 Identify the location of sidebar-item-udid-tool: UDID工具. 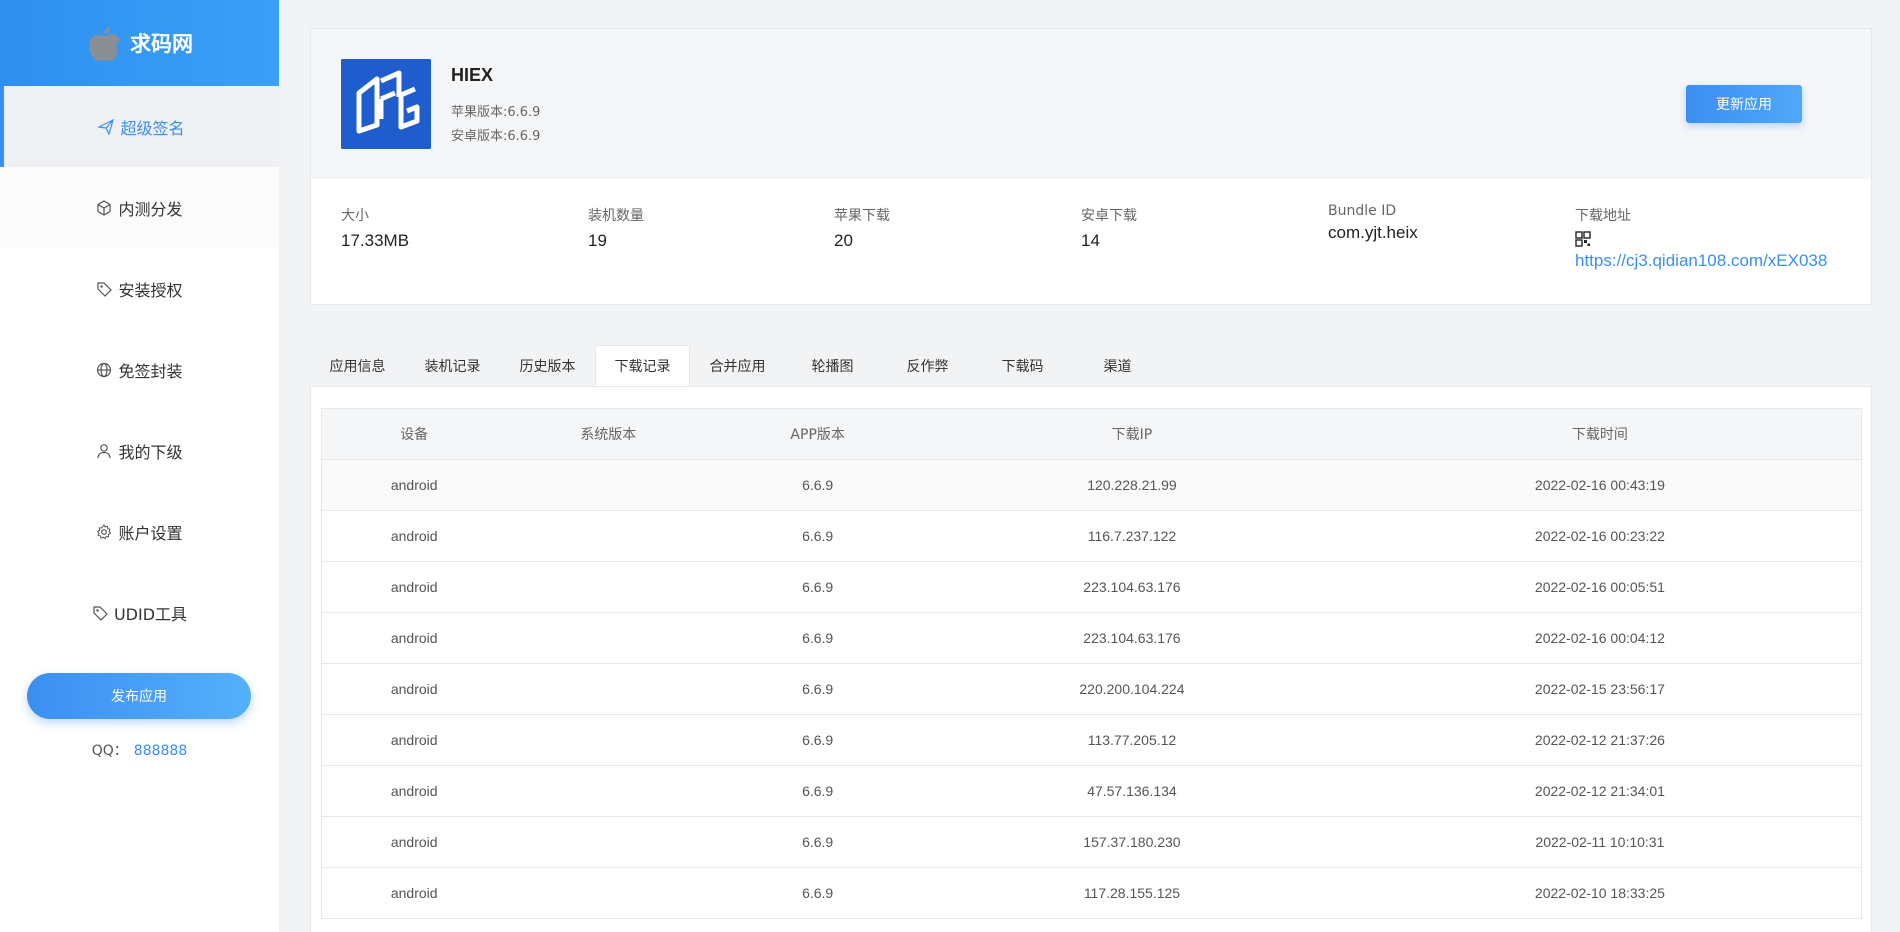
(139, 612).